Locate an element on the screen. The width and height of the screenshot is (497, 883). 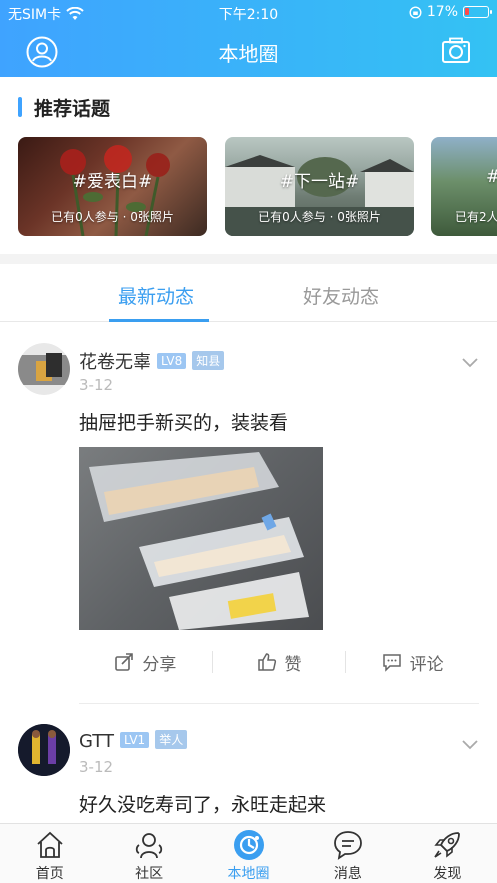
community-icon is located at coordinates (149, 846).